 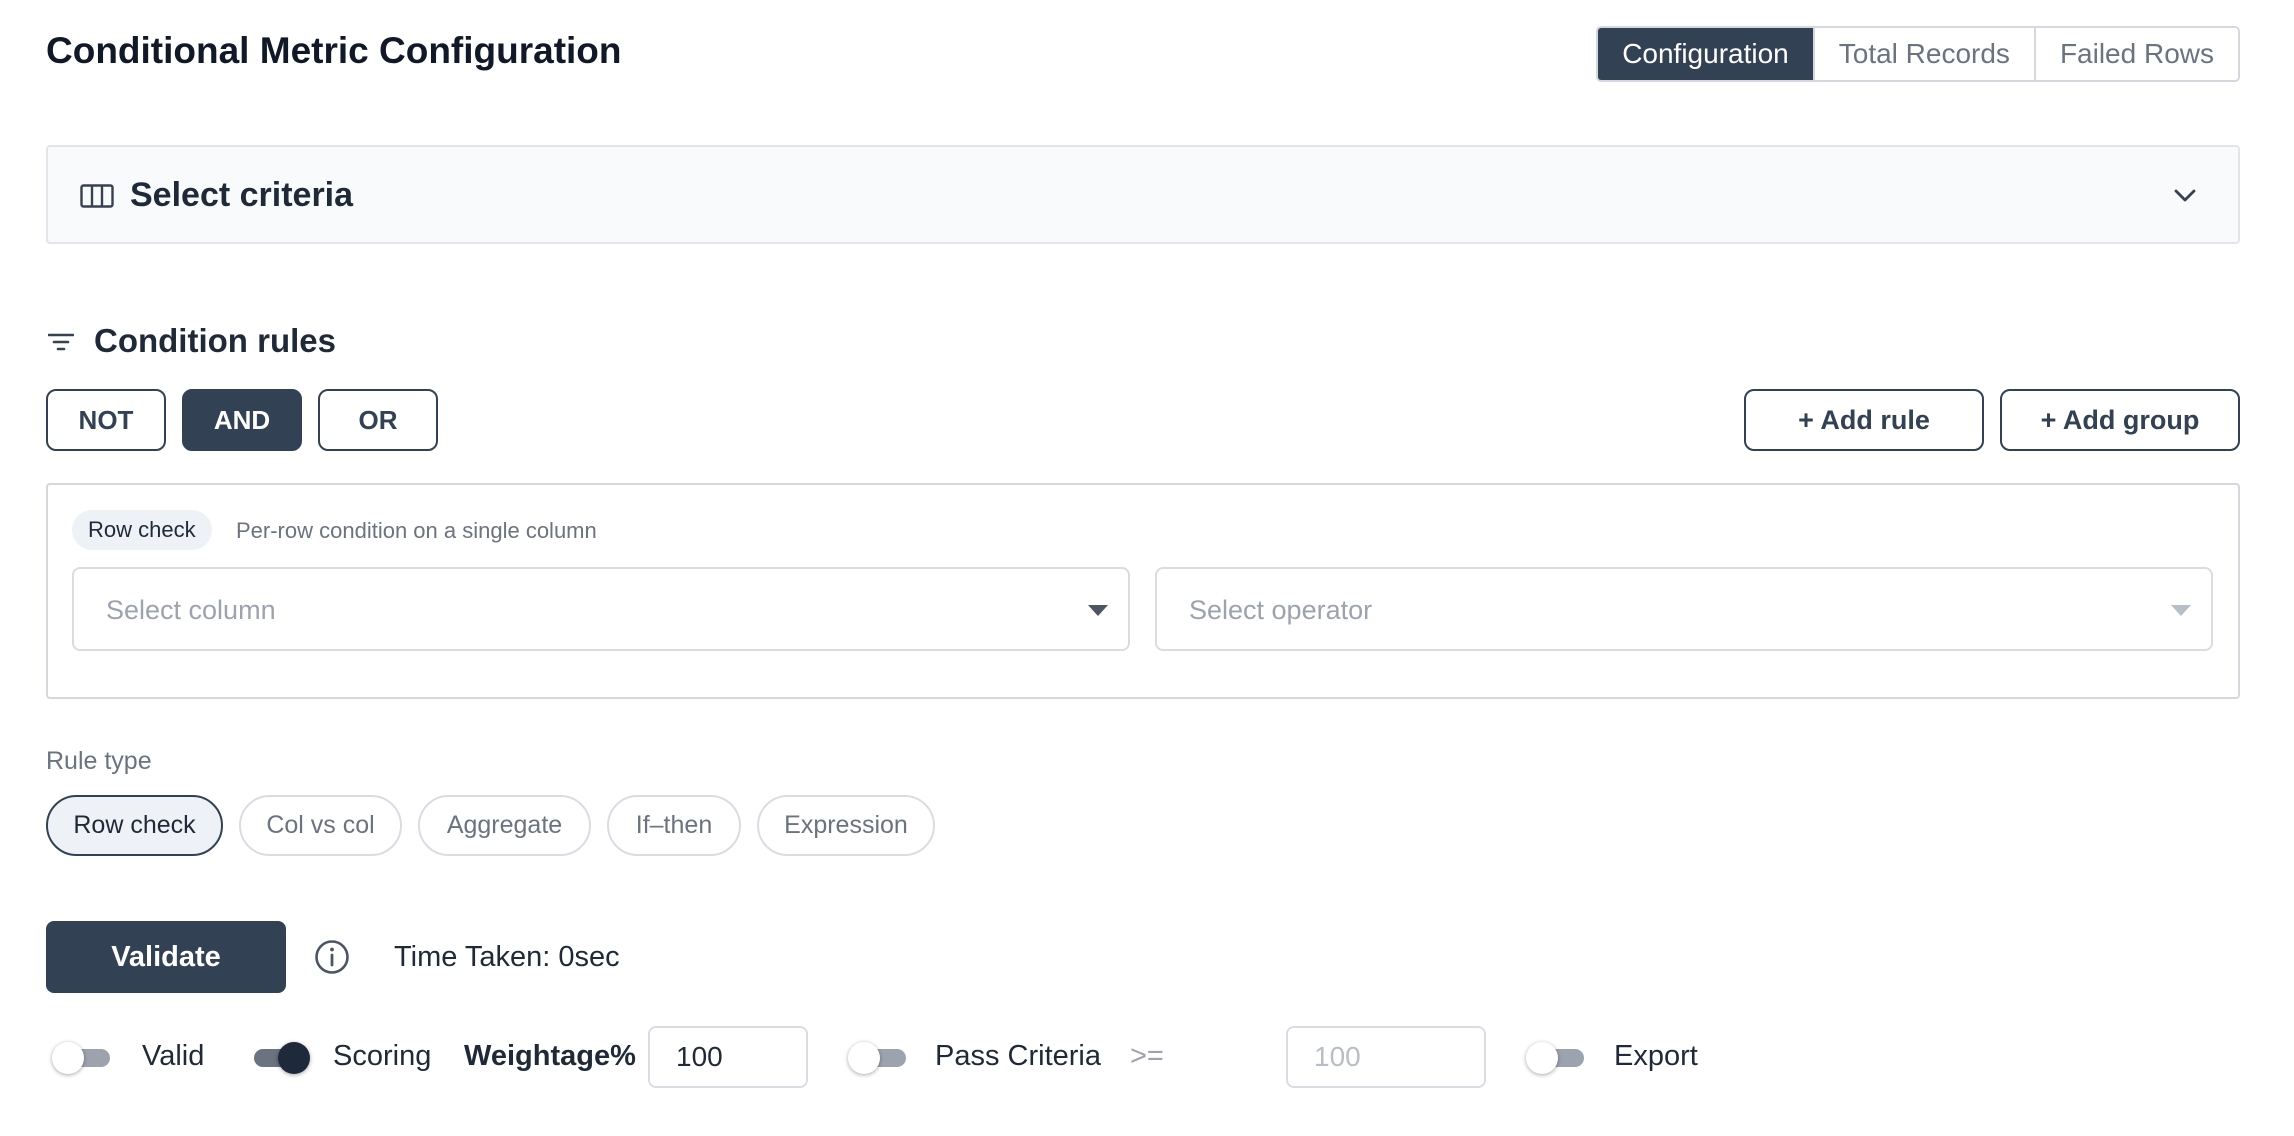 I want to click on filter-icon, so click(x=61, y=342).